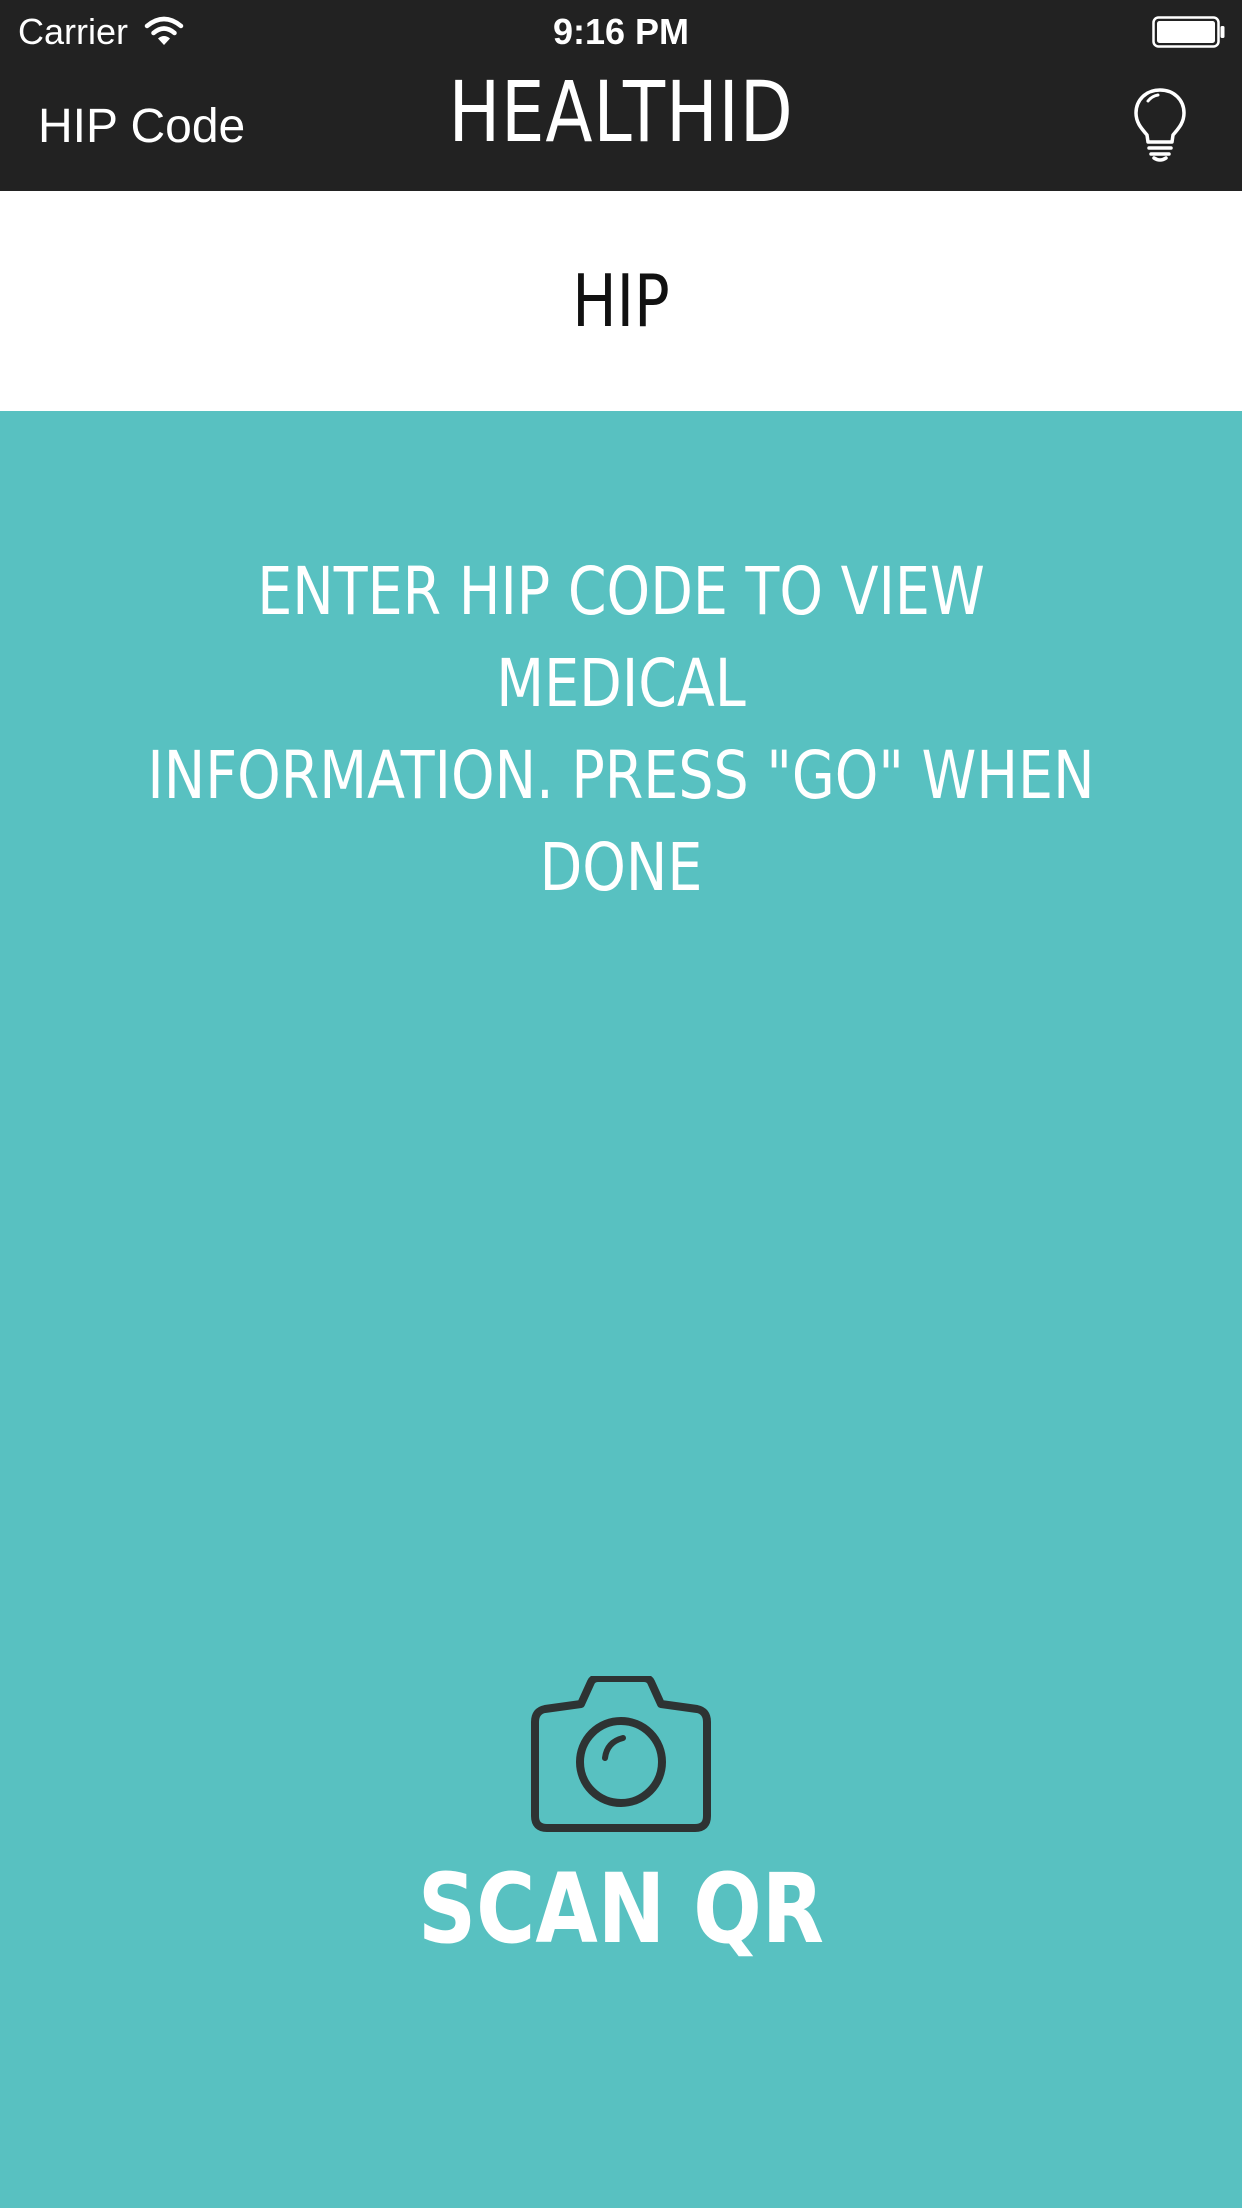  What do you see at coordinates (164, 30) in the screenshot?
I see `wifi-icon` at bounding box center [164, 30].